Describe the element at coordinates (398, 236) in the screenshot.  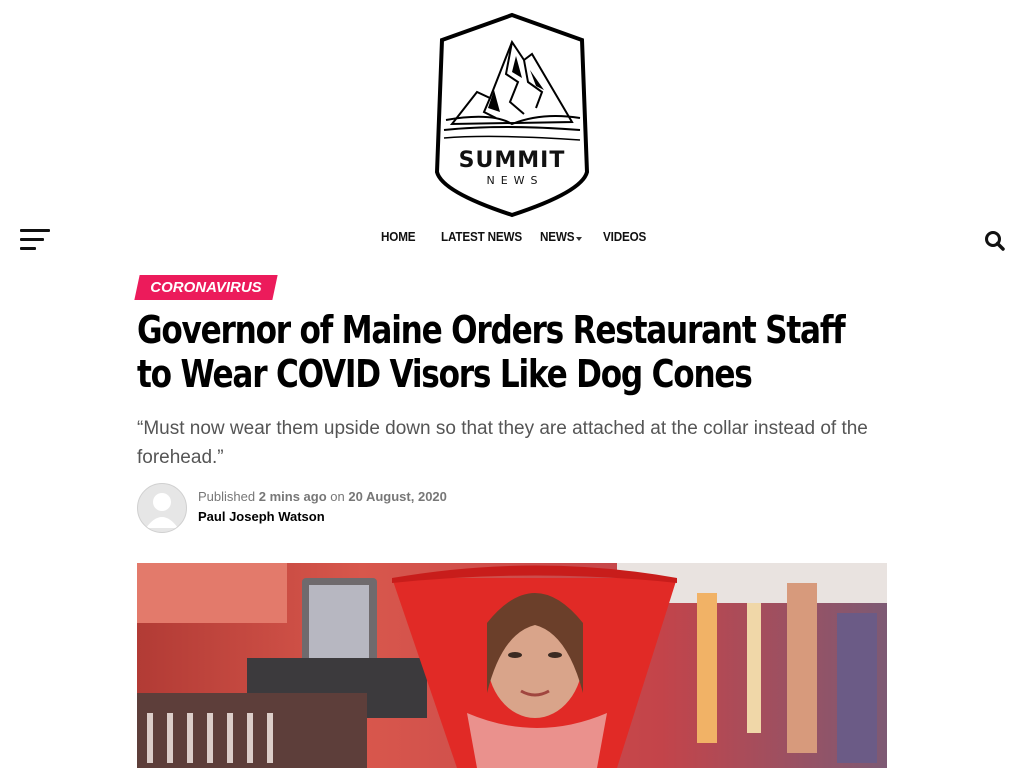
I see `nav-item-home: HOME` at that location.